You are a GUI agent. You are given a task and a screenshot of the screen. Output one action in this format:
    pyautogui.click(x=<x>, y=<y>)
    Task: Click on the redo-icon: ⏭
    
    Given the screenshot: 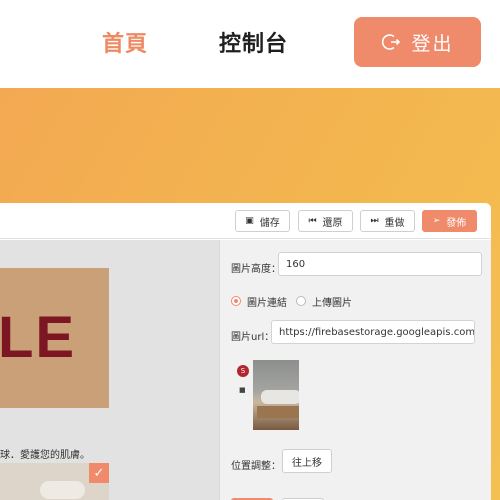 What is the action you would take?
    pyautogui.click(x=374, y=221)
    